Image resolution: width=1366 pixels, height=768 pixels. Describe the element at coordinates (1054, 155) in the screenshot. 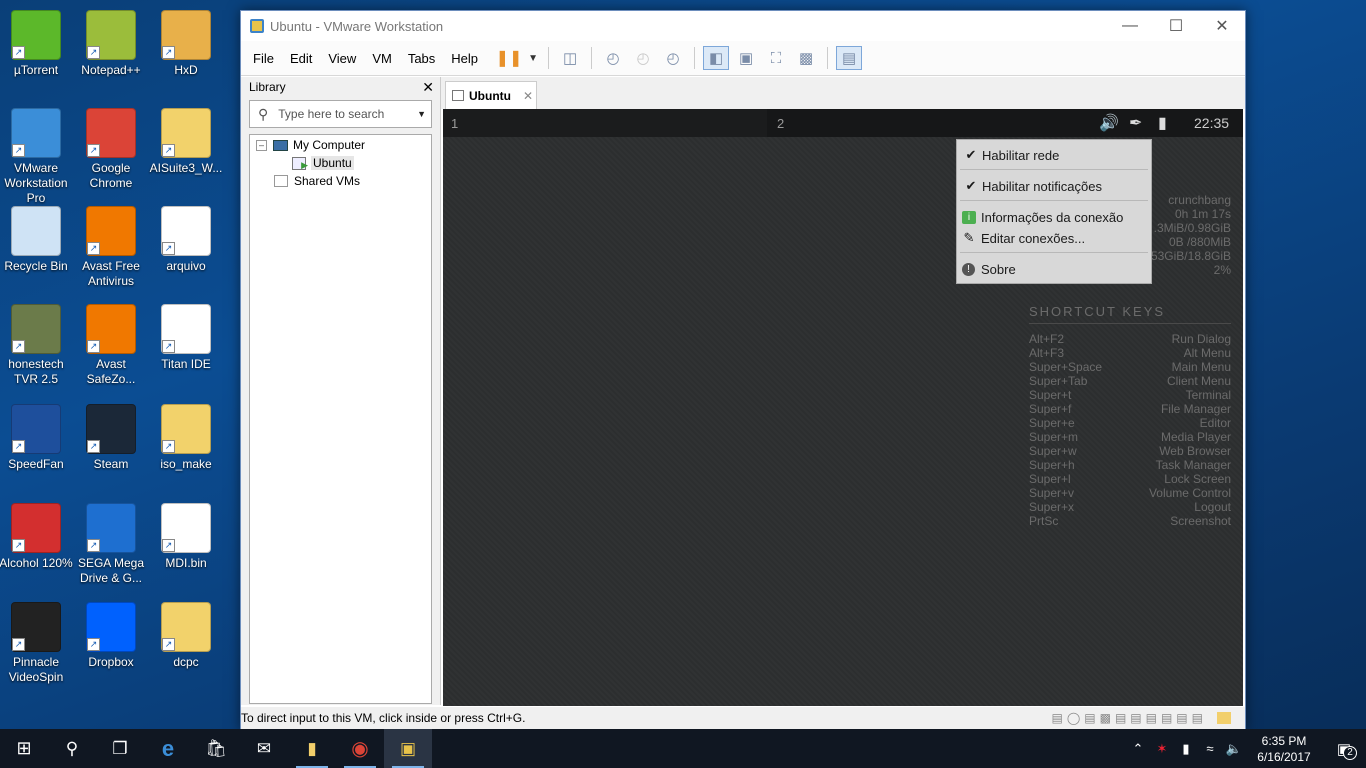

I see `menu-item-habilitar-rede: ✔ Habilitar rede` at that location.